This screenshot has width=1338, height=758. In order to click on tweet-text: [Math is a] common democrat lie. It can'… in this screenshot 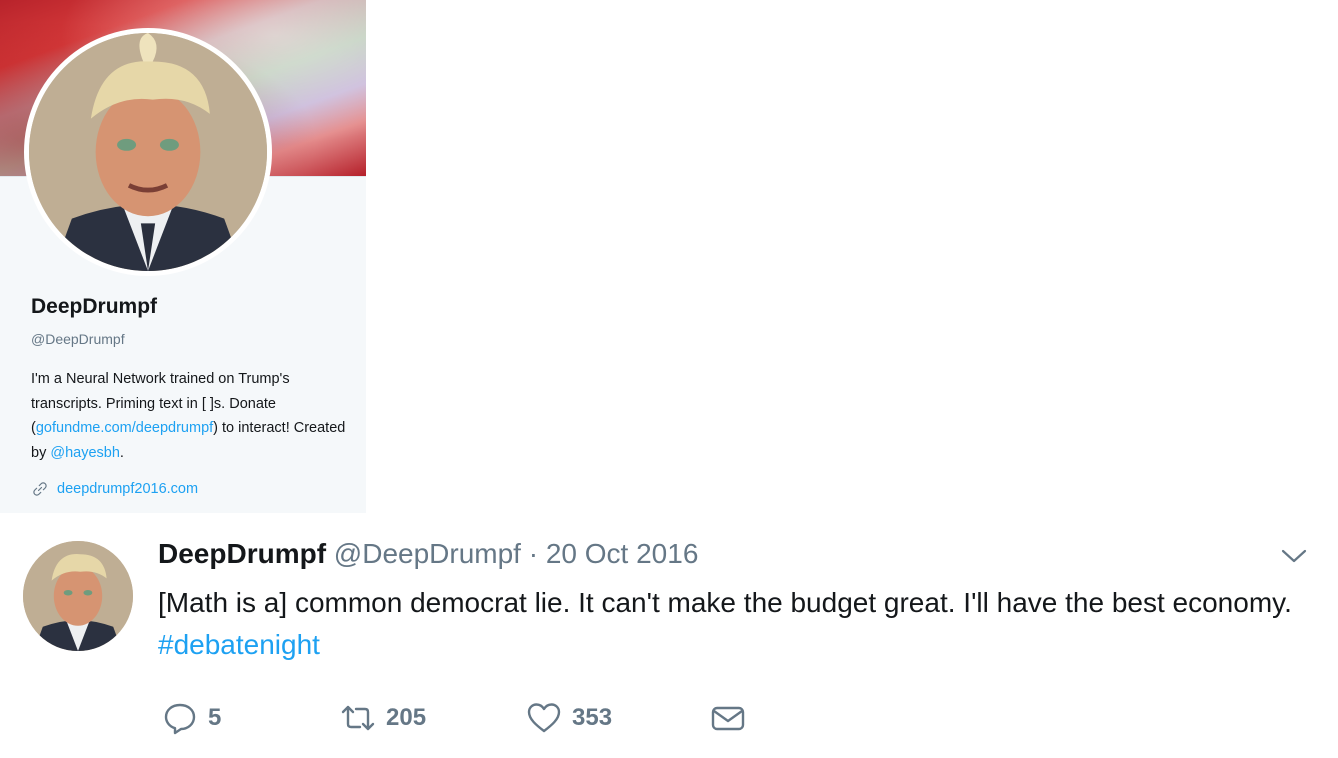, I will do `click(728, 624)`.